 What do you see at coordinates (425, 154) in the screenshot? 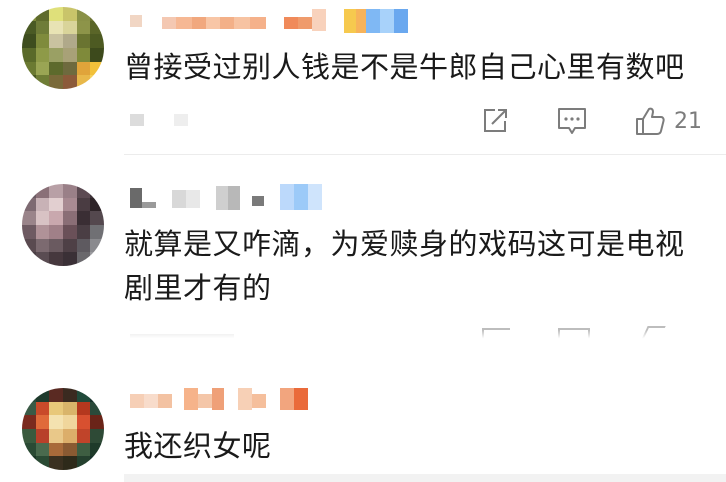
I see `divider` at bounding box center [425, 154].